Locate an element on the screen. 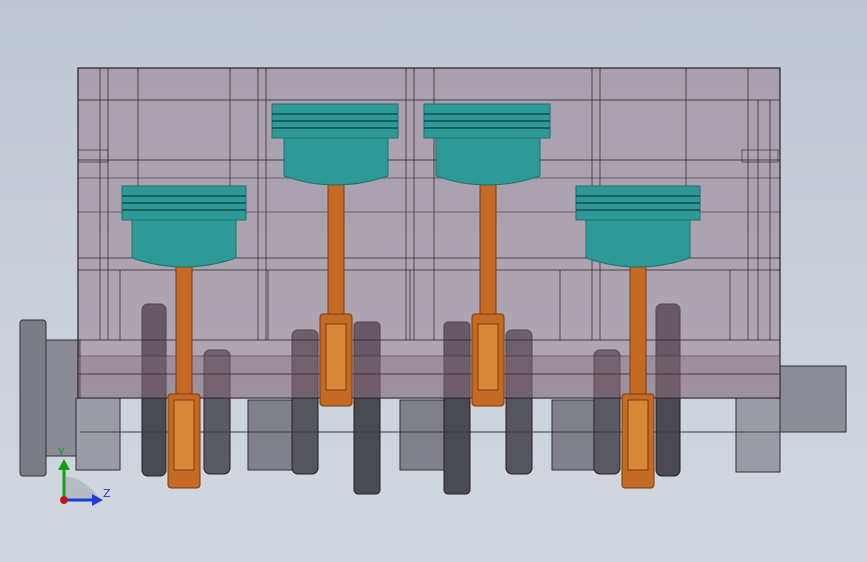 This screenshot has width=867, height=562. crank-flange is located at coordinates (33, 398).